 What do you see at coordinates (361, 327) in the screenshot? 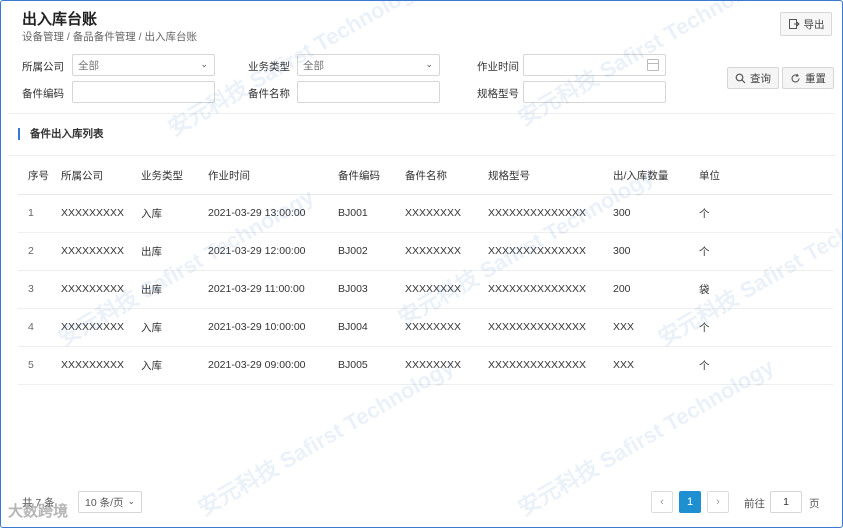
I see `cell-part-code: BJ004` at bounding box center [361, 327].